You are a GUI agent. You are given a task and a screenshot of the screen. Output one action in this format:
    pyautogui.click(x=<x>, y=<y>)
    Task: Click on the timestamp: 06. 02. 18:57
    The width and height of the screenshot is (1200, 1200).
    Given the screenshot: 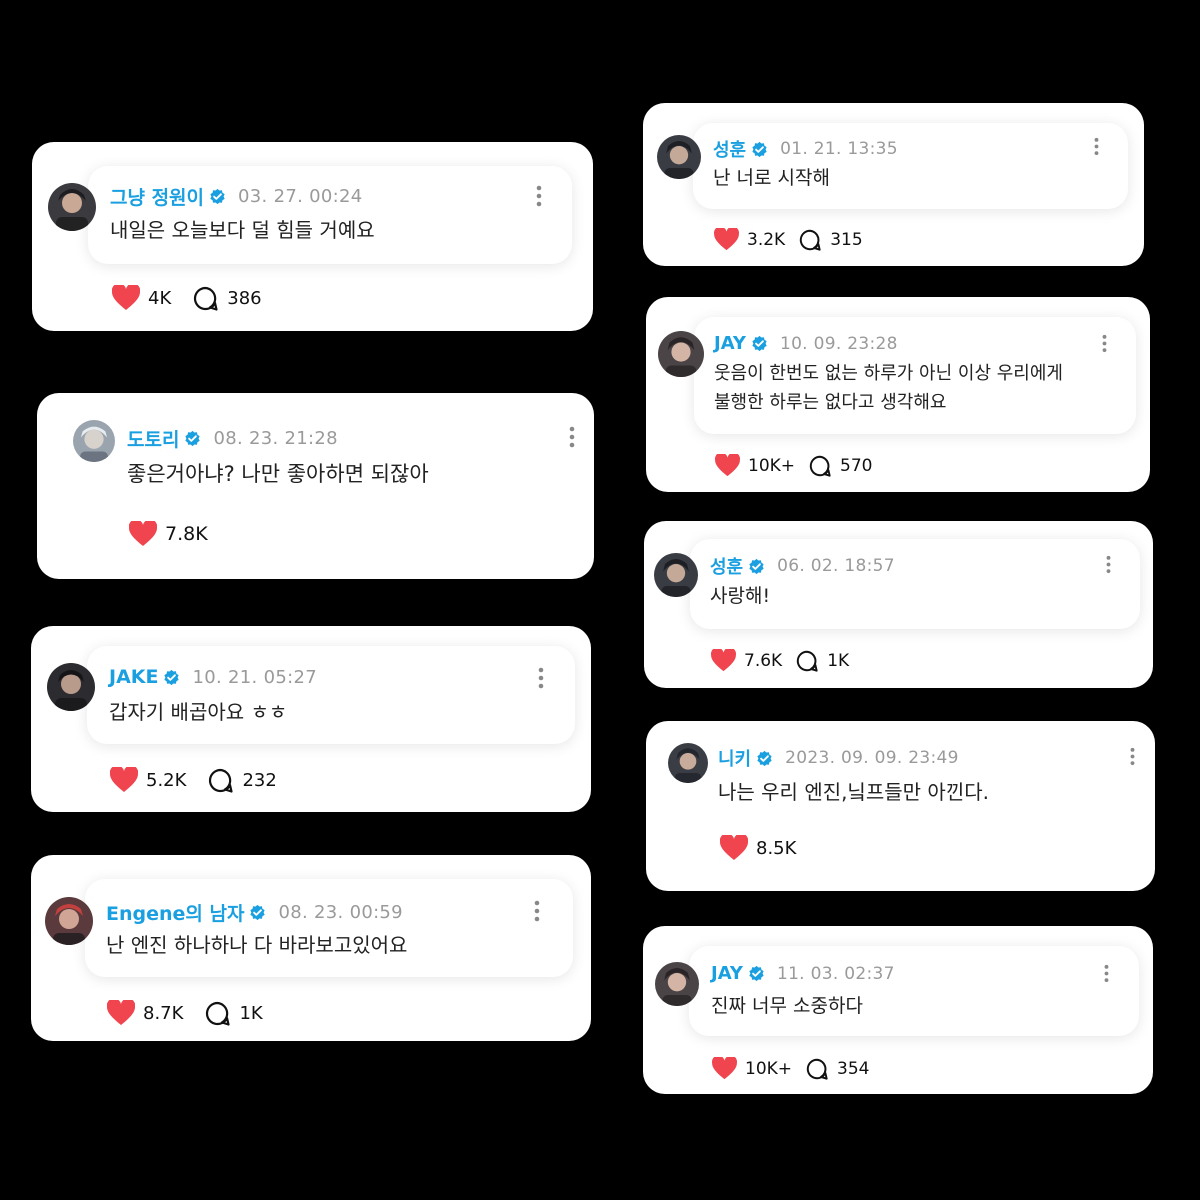 What is the action you would take?
    pyautogui.click(x=836, y=566)
    